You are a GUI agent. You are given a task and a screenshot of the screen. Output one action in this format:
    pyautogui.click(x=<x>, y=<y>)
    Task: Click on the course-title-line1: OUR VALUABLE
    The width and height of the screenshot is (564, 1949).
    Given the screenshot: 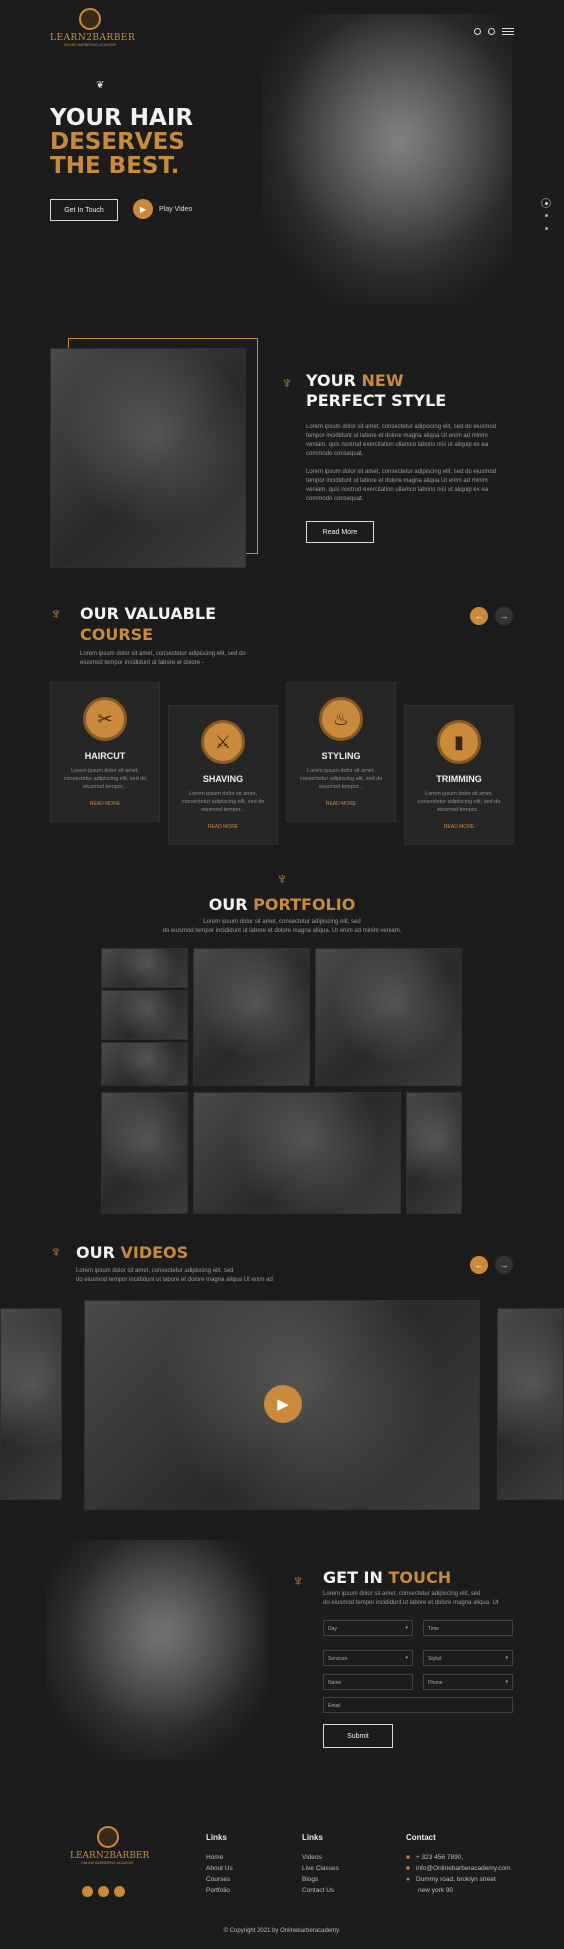 What is the action you would take?
    pyautogui.click(x=148, y=613)
    